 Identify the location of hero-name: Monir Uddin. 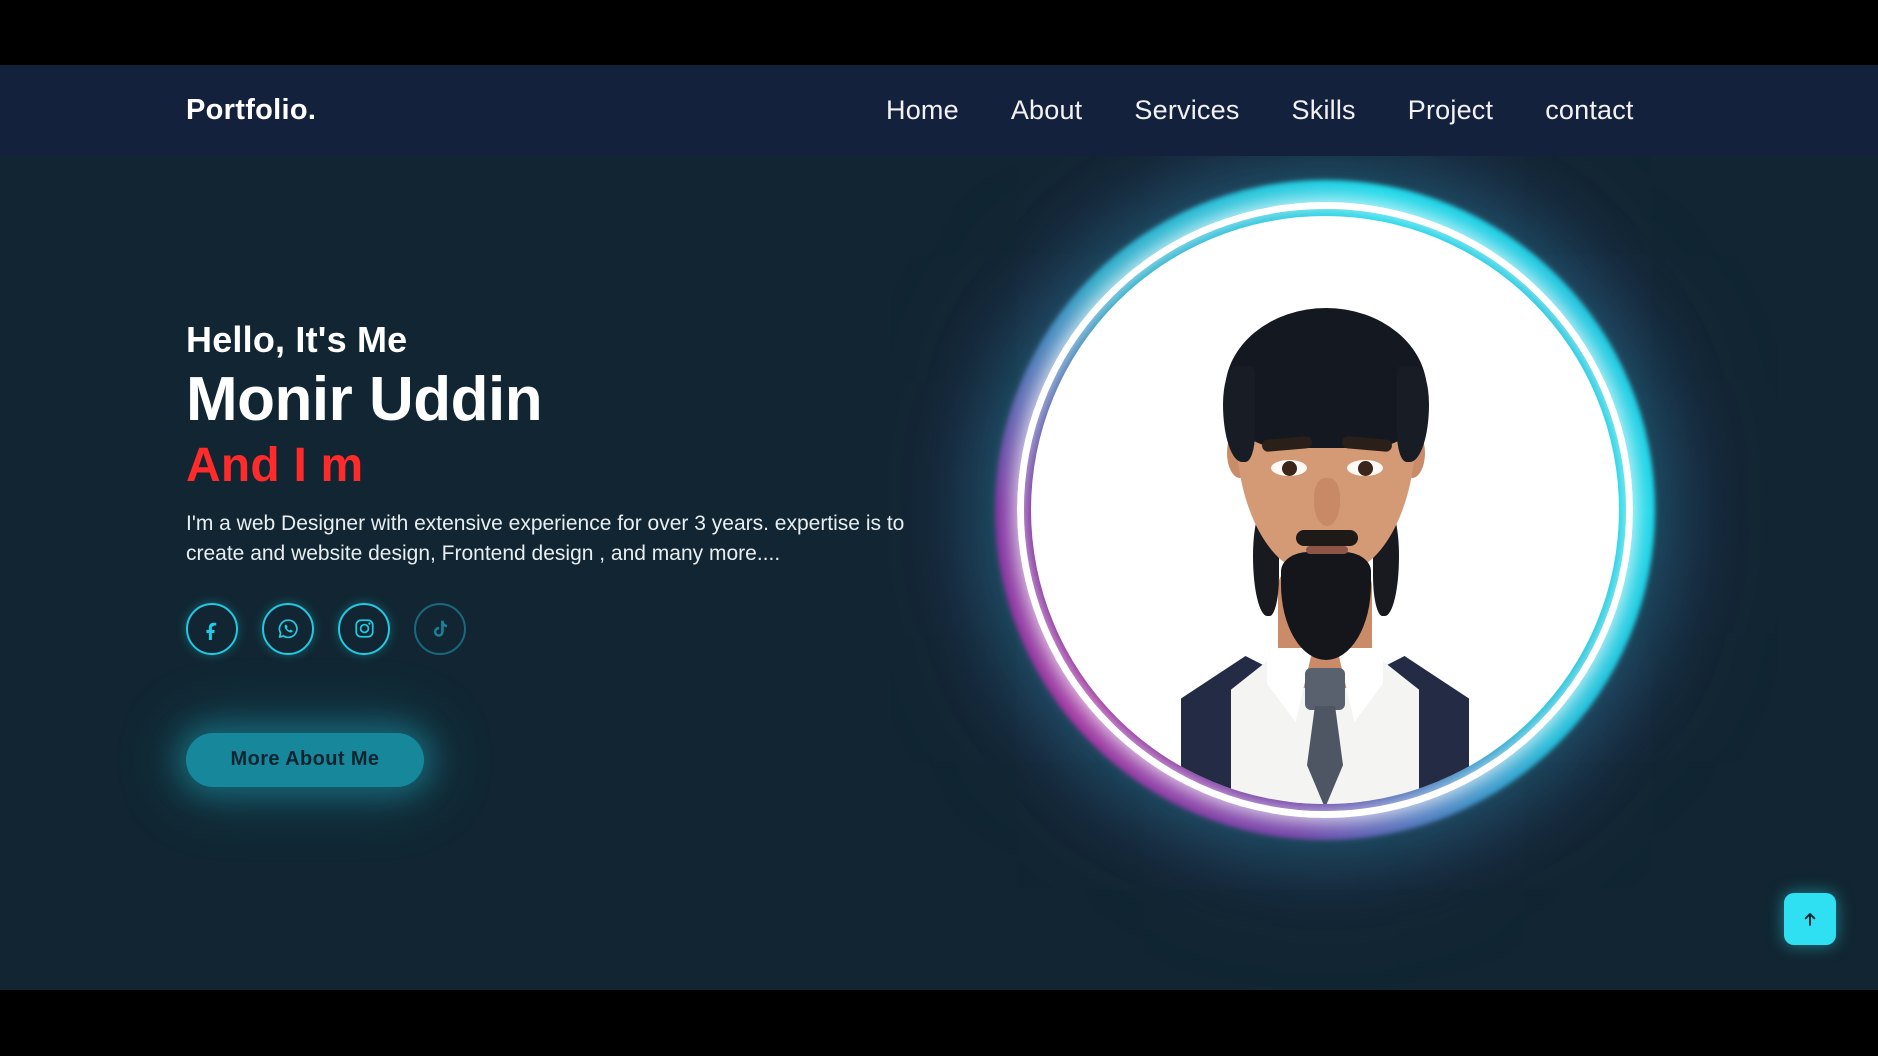
(364, 399).